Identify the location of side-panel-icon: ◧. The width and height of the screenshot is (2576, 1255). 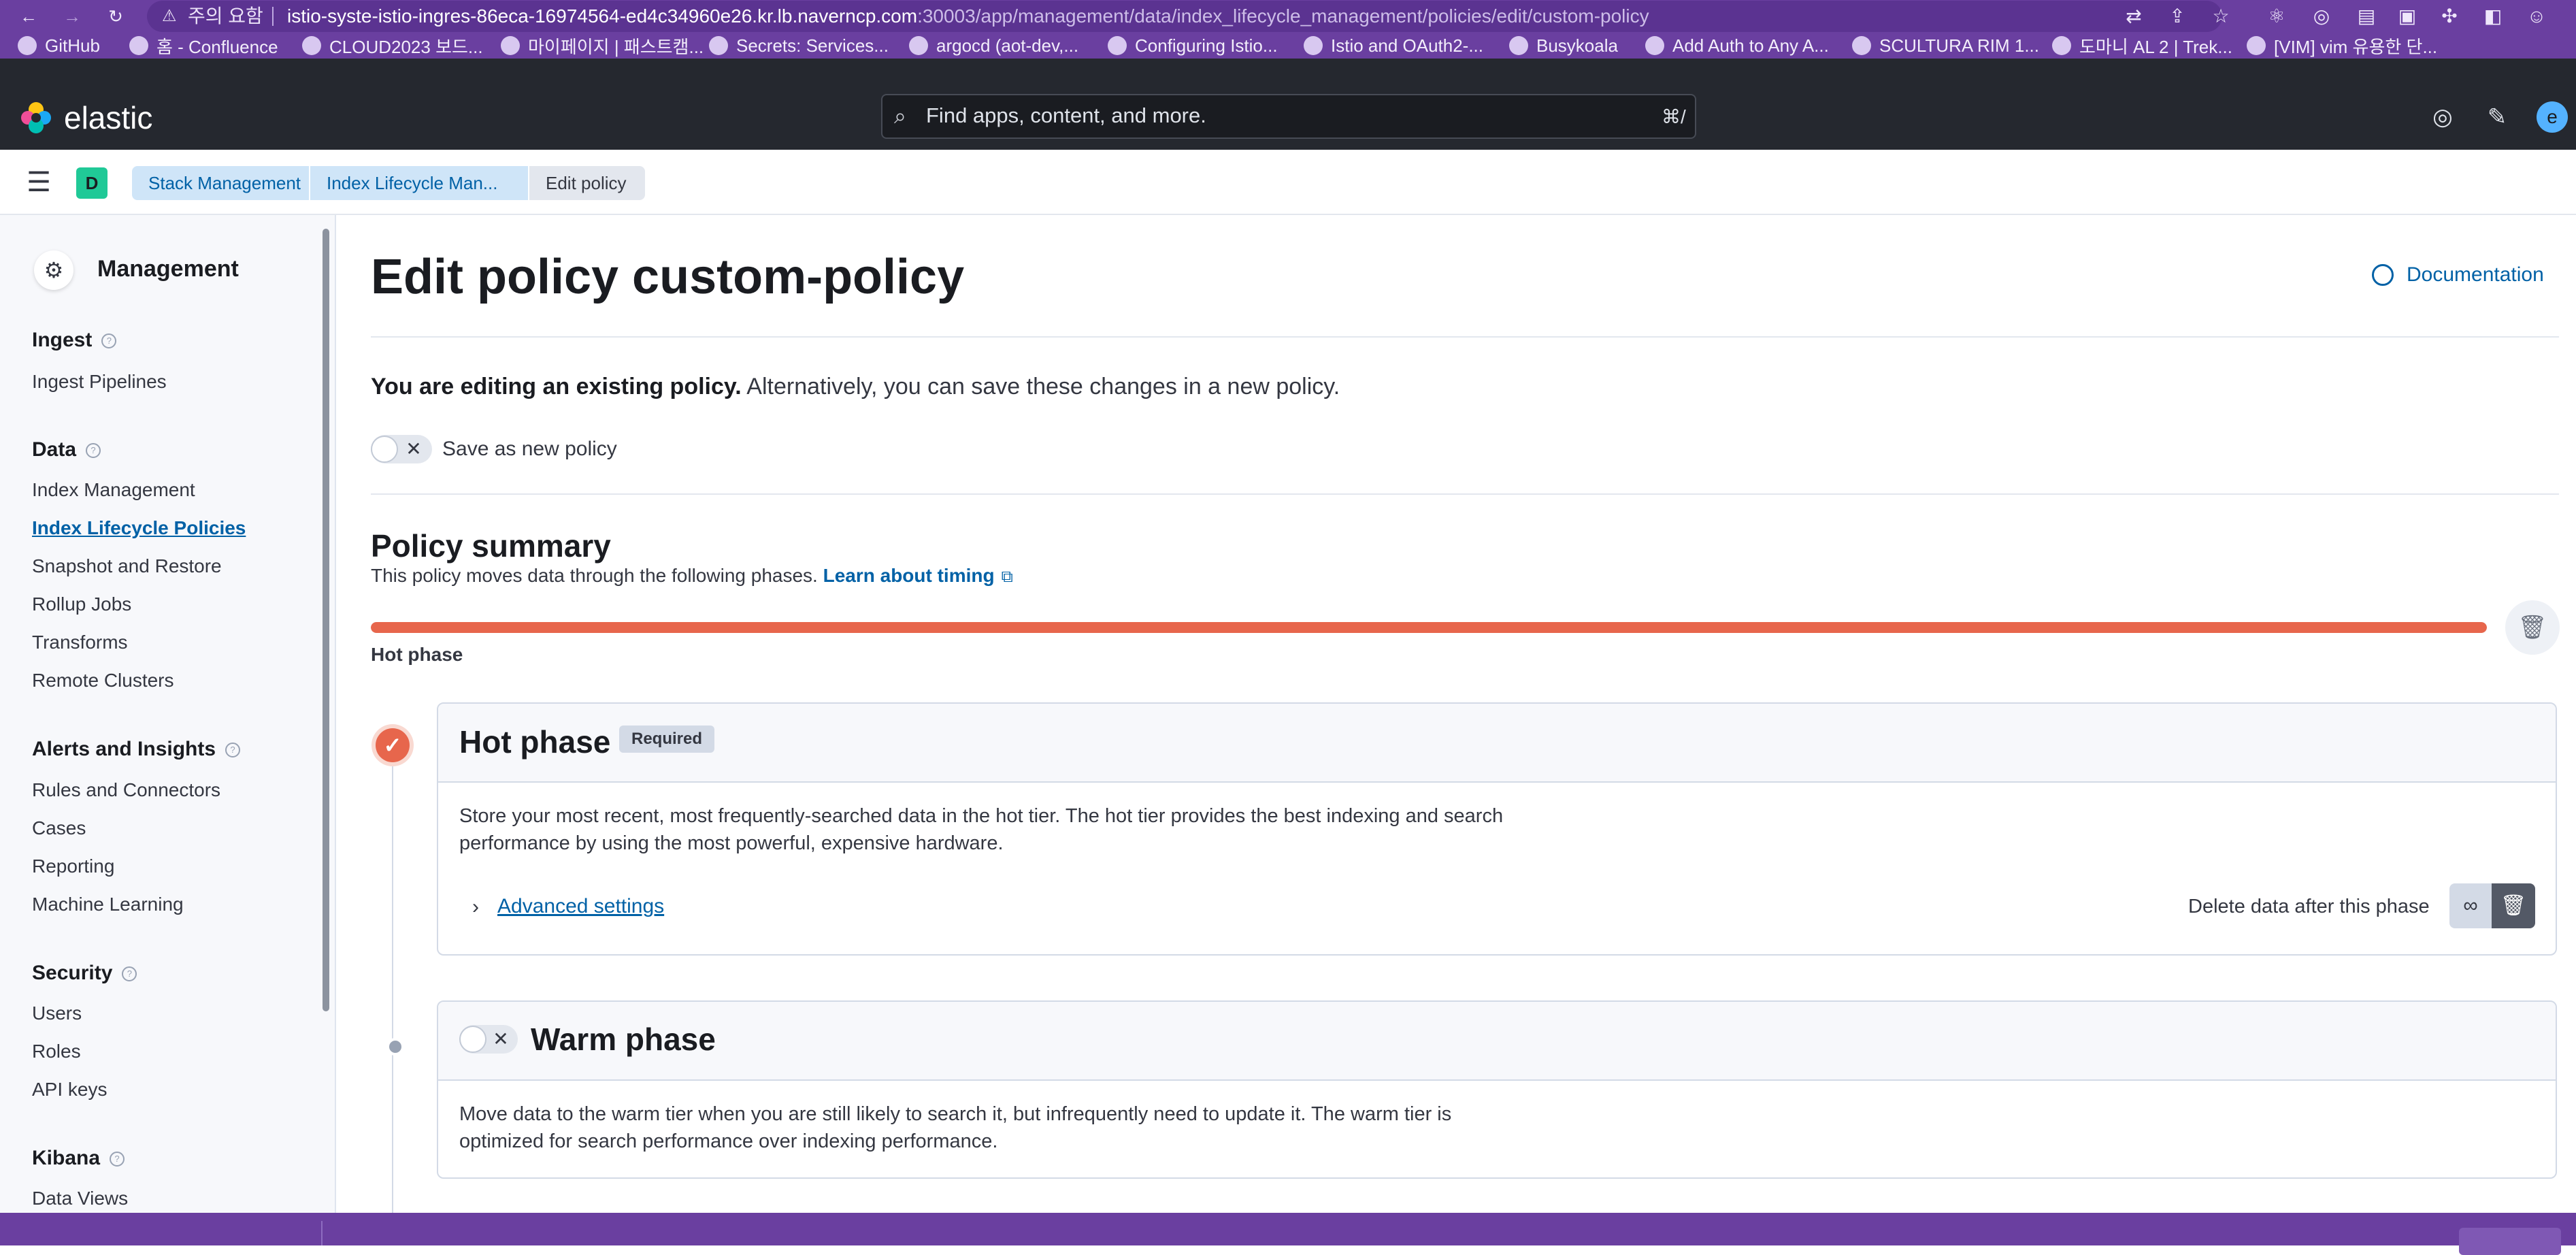
(2493, 16).